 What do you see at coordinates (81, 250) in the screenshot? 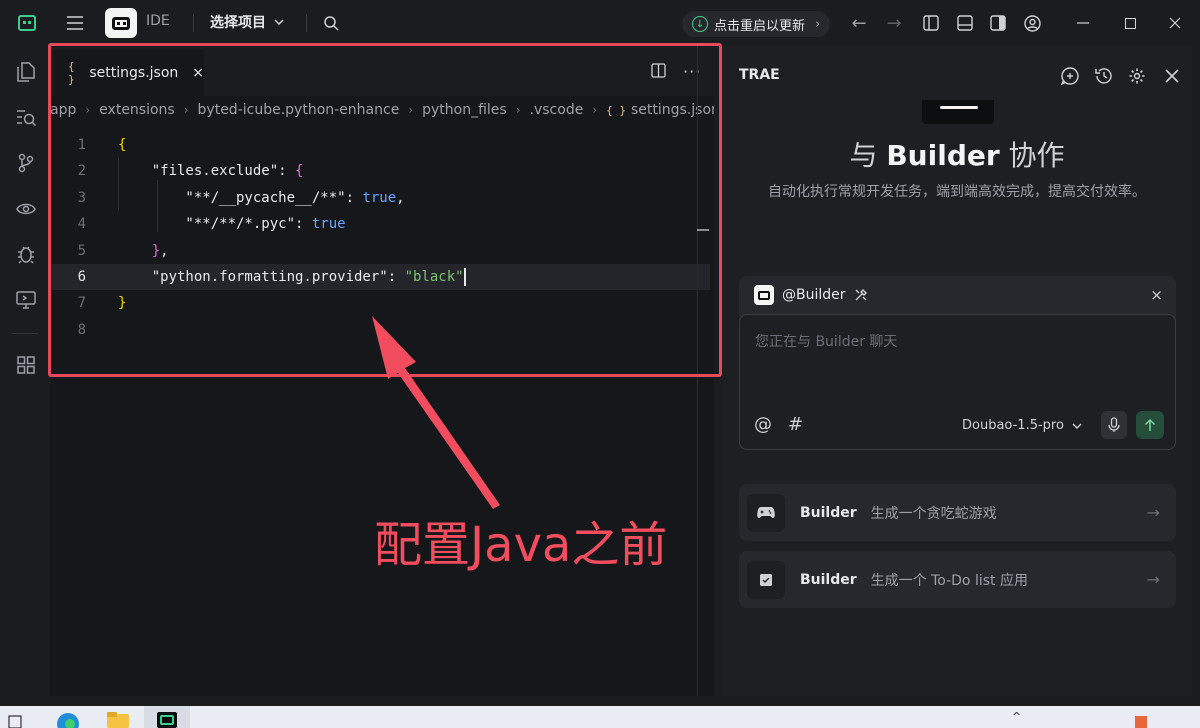
I see `line-number: 5` at bounding box center [81, 250].